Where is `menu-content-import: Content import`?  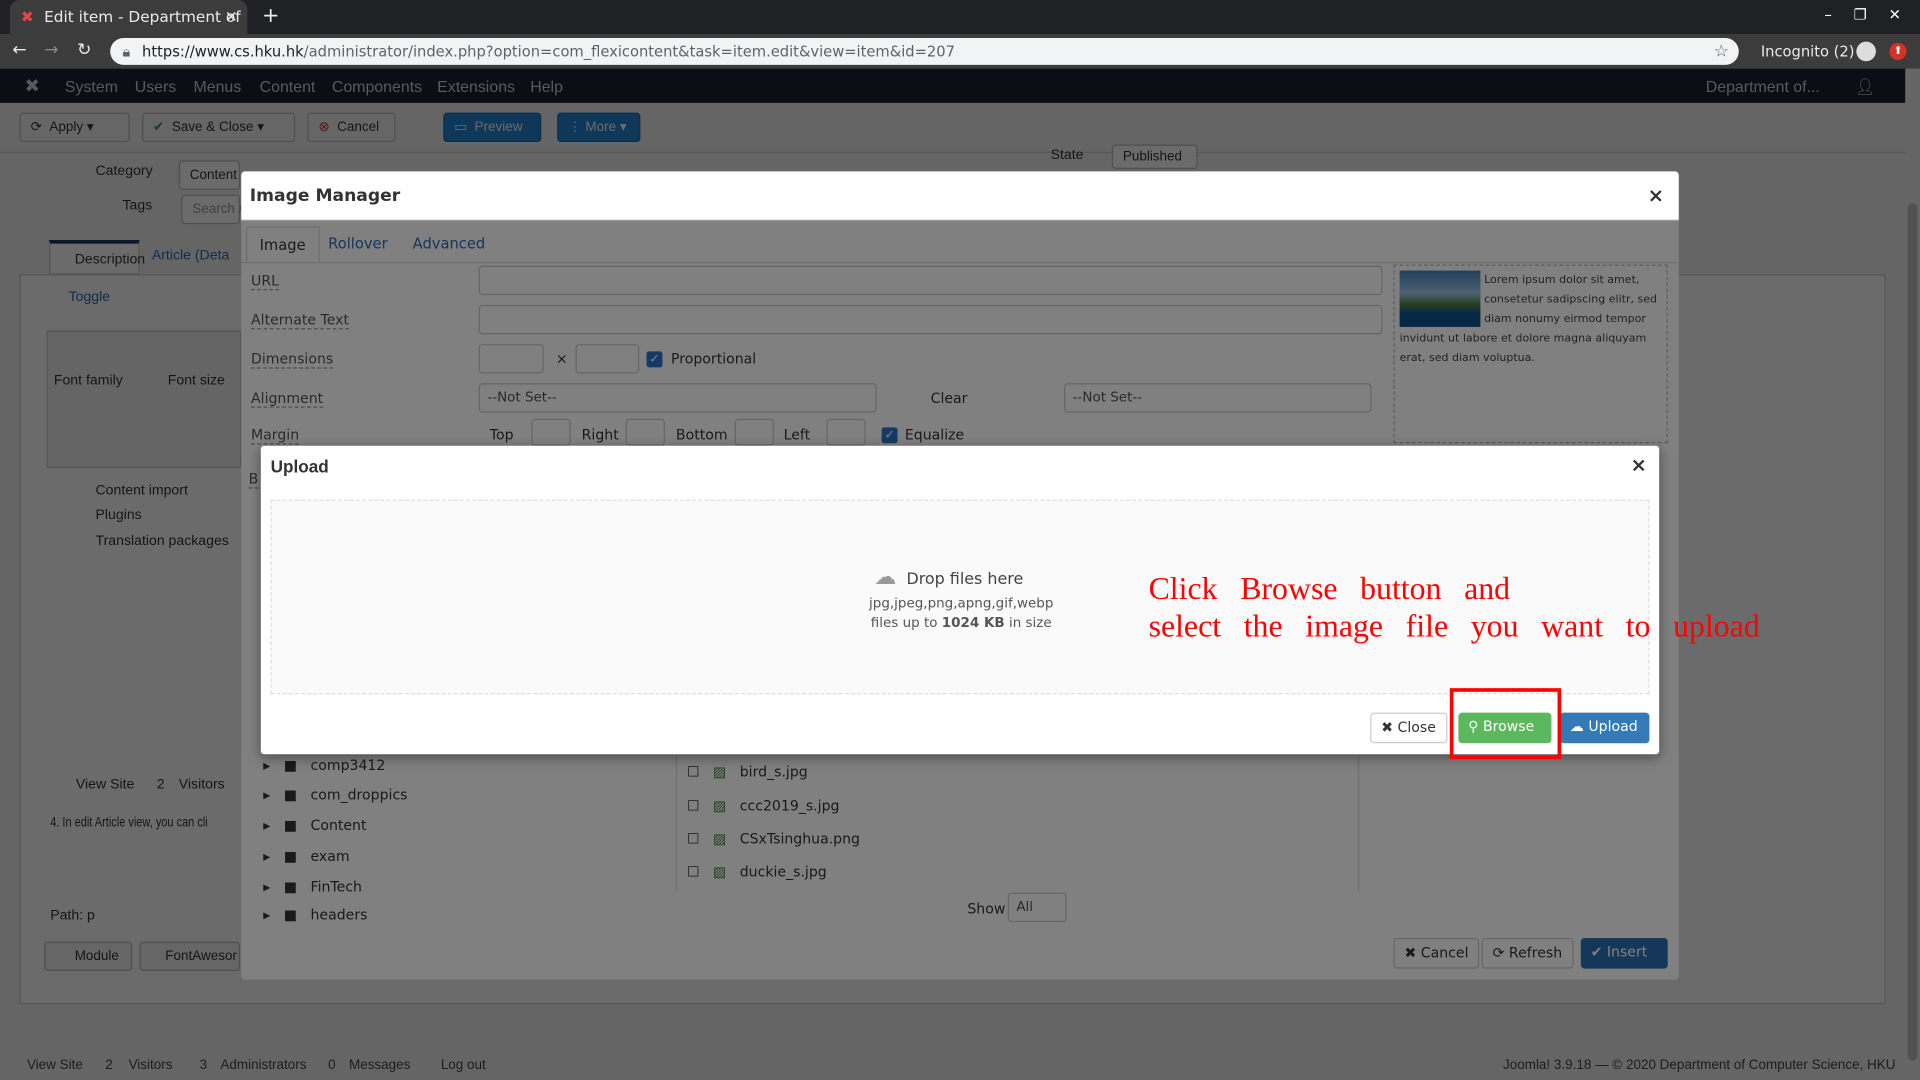
menu-content-import: Content import is located at coordinates (142, 491).